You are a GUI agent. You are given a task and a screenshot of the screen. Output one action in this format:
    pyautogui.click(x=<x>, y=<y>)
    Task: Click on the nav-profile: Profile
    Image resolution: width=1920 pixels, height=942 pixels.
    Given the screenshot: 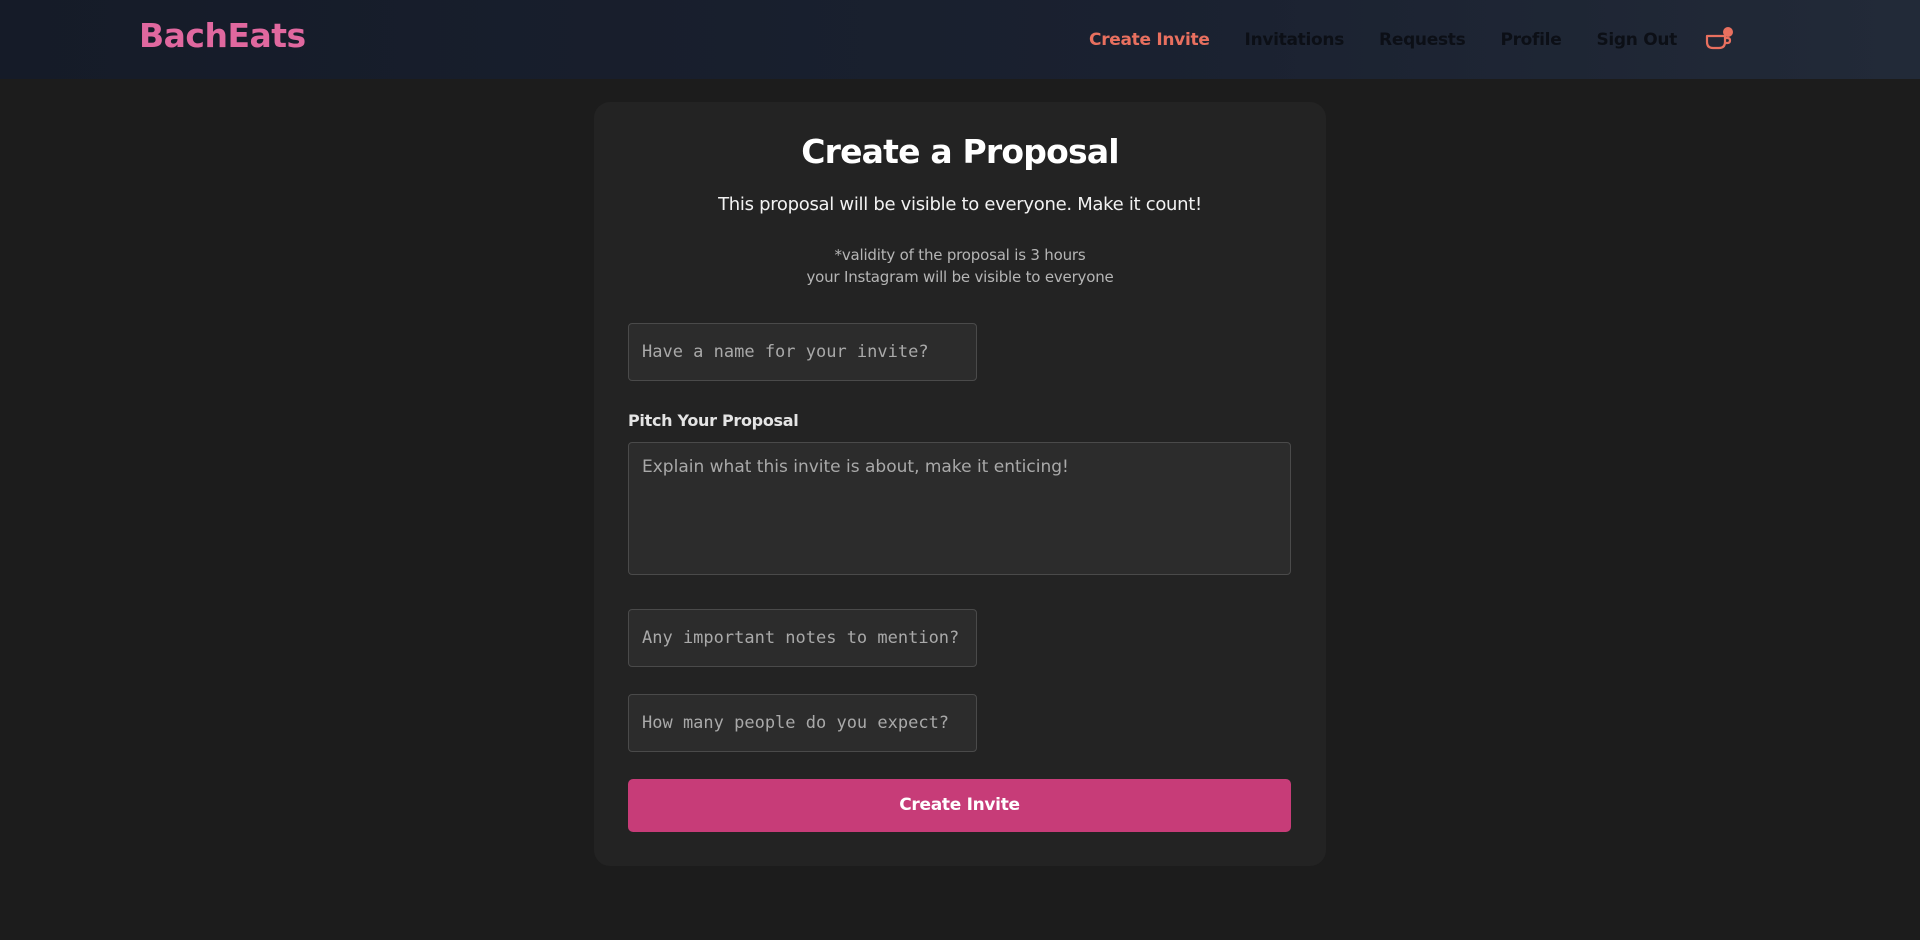 What is the action you would take?
    pyautogui.click(x=1530, y=40)
    